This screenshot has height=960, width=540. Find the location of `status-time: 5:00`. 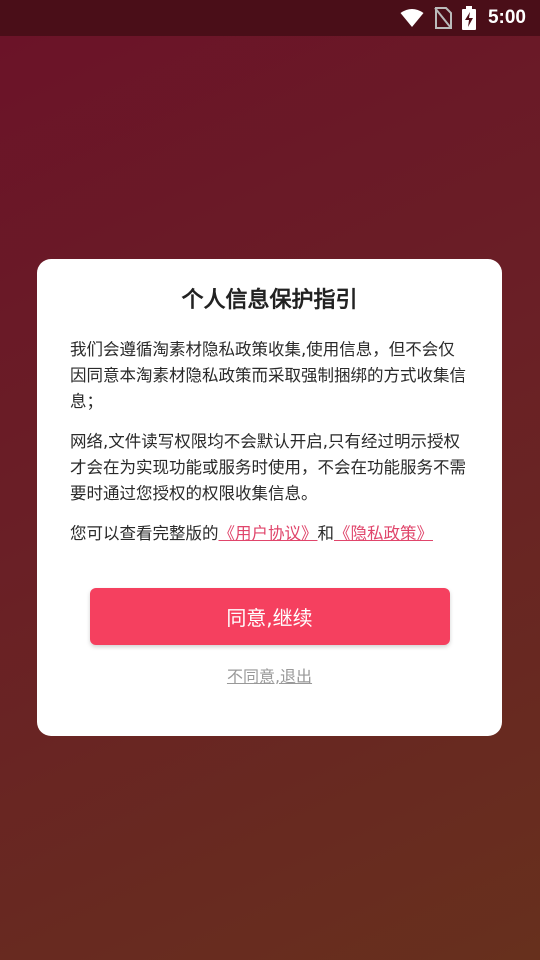

status-time: 5:00 is located at coordinates (506, 17).